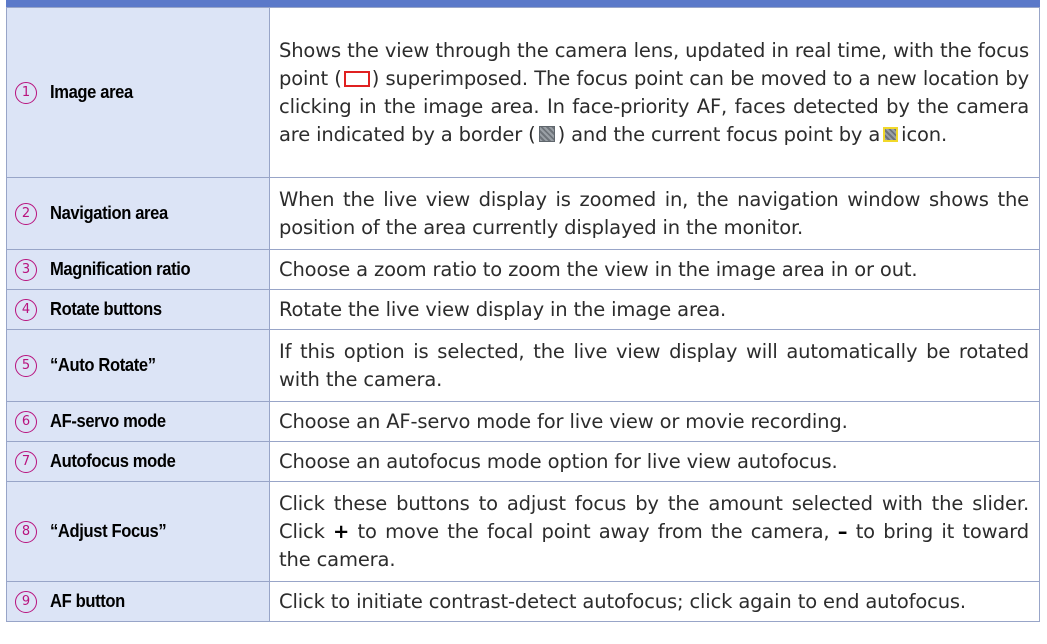 This screenshot has width=1047, height=644. What do you see at coordinates (91, 92) in the screenshot?
I see `row-label: Image area` at bounding box center [91, 92].